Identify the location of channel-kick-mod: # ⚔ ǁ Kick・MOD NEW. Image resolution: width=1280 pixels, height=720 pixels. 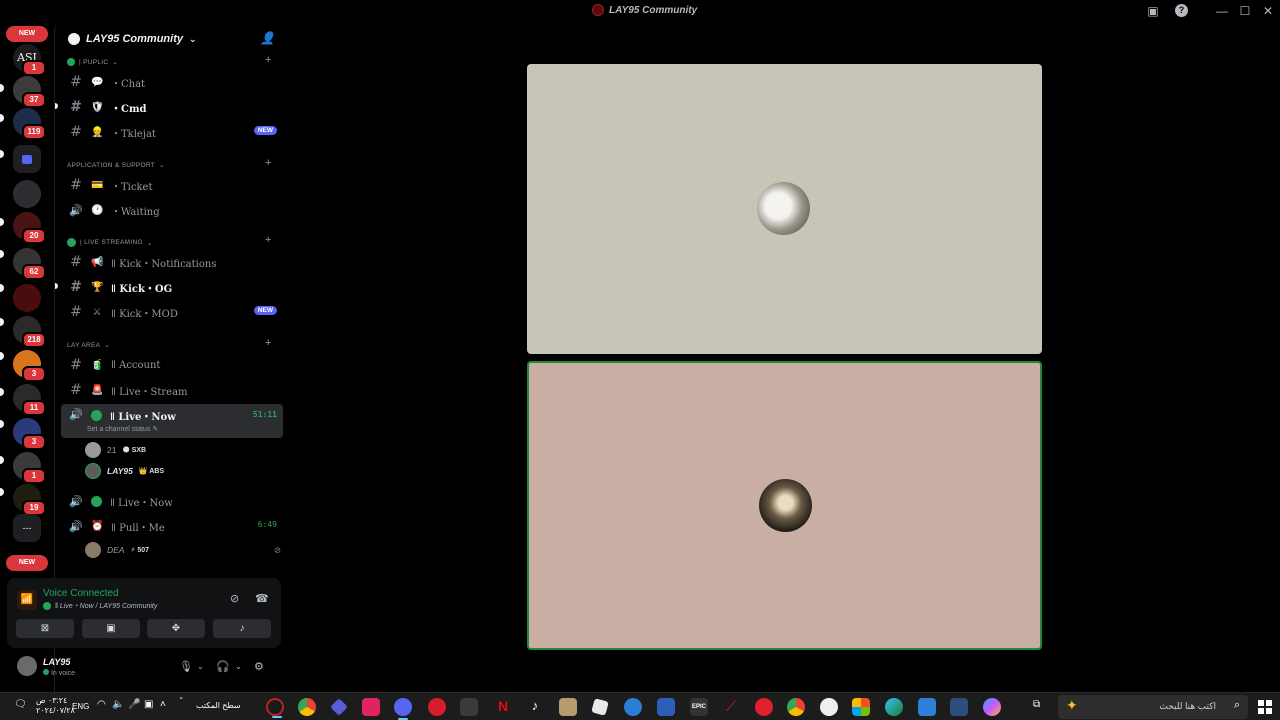
(172, 312).